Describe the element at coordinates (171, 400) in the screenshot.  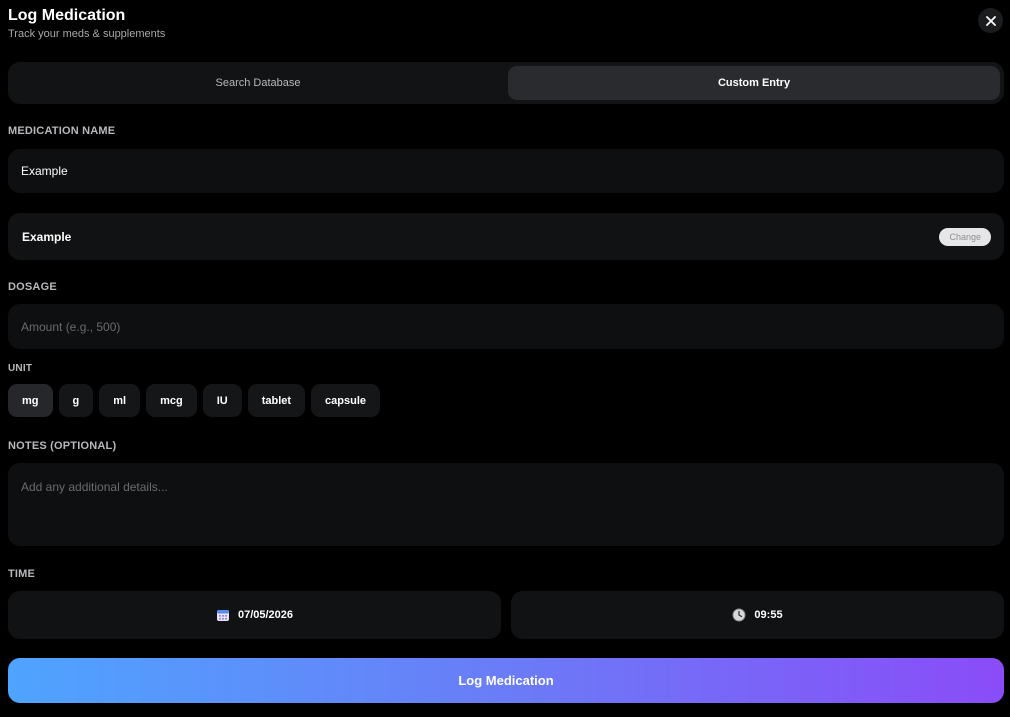
I see `unit-option-mcg: mcg` at that location.